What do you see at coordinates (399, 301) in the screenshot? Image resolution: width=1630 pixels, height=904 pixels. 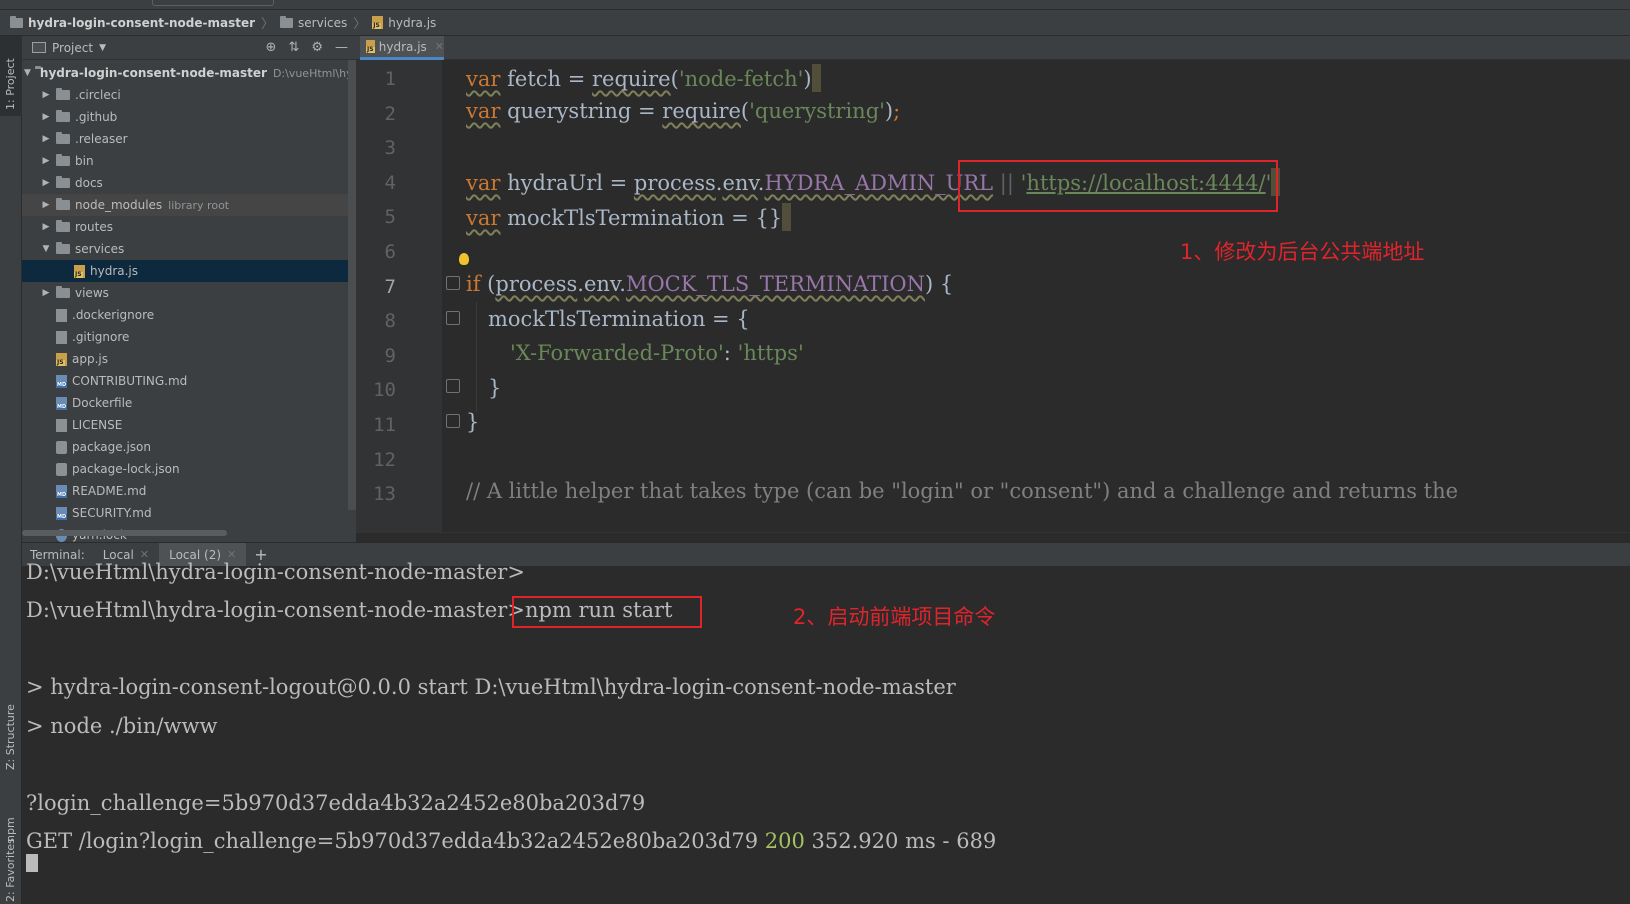 I see `line-number-gutter: 1 2 3 4 5 6 7 8 9 10 11 12 13` at bounding box center [399, 301].